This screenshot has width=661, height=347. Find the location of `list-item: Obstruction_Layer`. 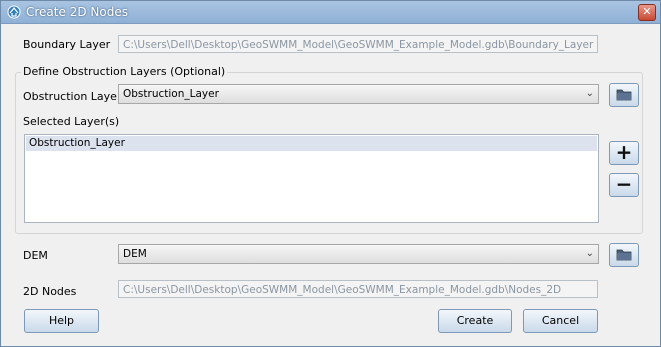

list-item: Obstruction_Layer is located at coordinates (311, 143).